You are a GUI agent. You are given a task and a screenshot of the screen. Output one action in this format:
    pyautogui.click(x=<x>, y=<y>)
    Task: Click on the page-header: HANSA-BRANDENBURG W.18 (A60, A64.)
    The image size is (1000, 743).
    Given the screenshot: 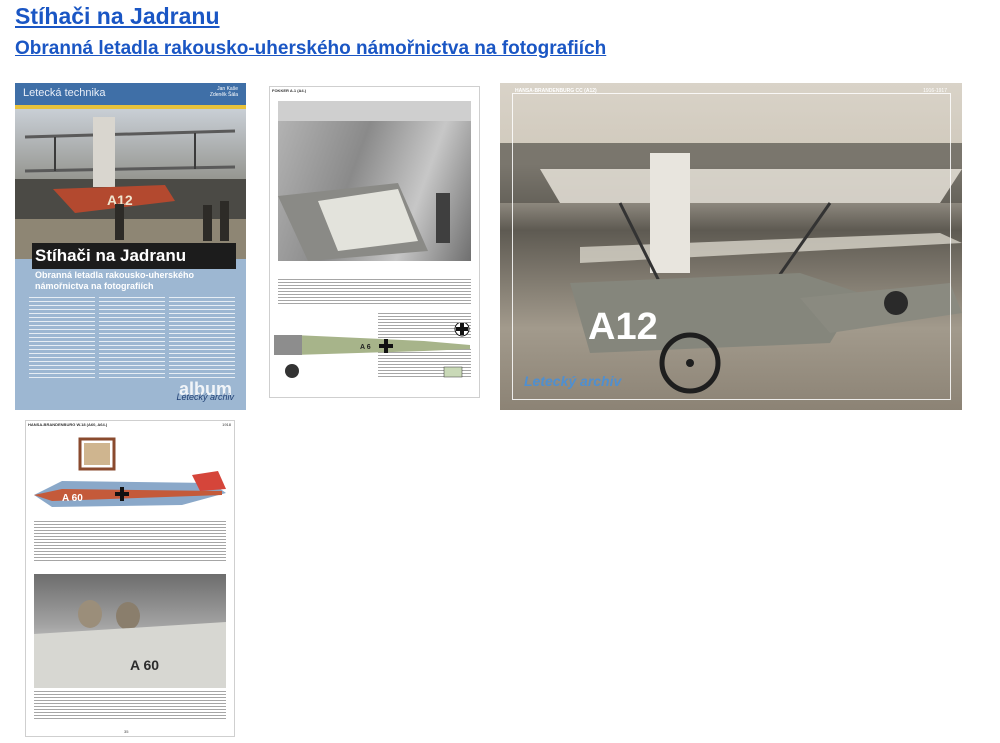 What is the action you would take?
    pyautogui.click(x=68, y=424)
    